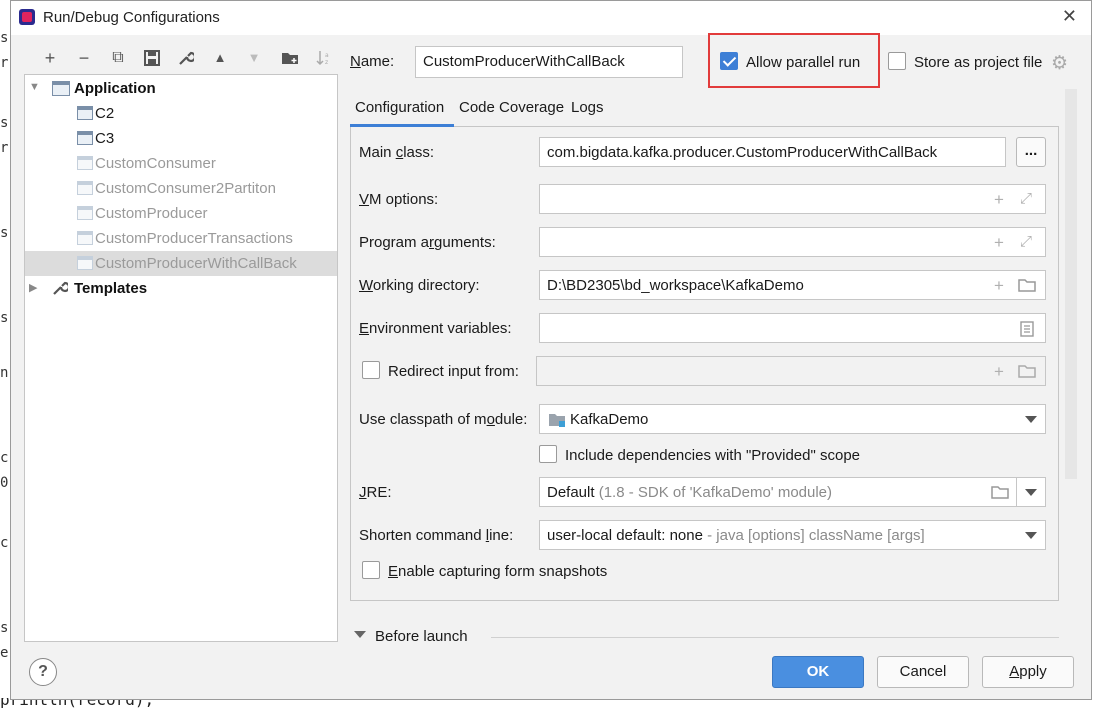 The height and width of the screenshot is (708, 1099). What do you see at coordinates (220, 58) in the screenshot?
I see `arrow-up-icon: ▲` at bounding box center [220, 58].